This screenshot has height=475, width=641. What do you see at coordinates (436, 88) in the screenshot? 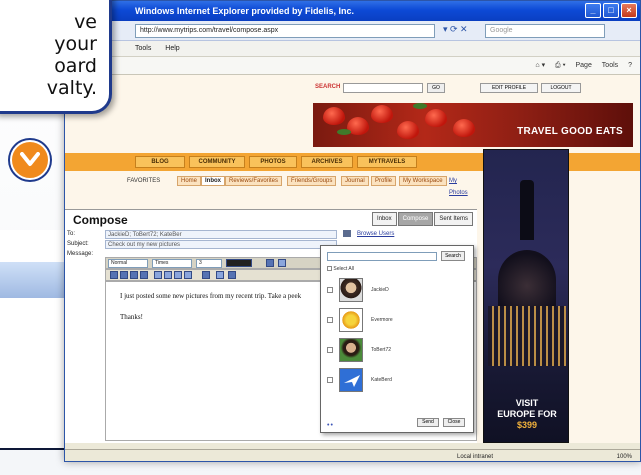
I see `site-go-button: GO` at bounding box center [436, 88].